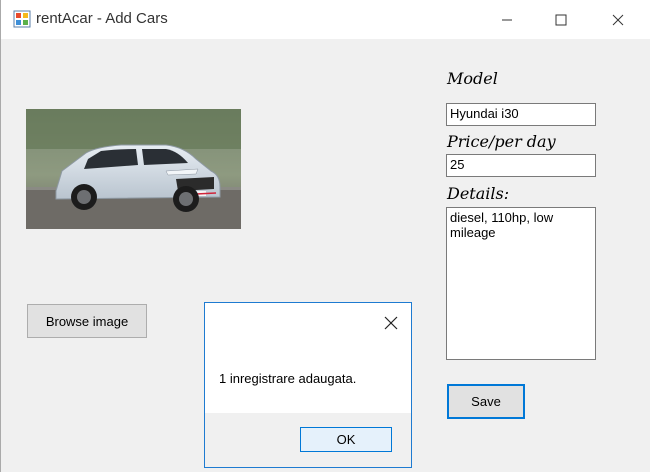 This screenshot has width=650, height=472. I want to click on maximize-icon, so click(561, 19).